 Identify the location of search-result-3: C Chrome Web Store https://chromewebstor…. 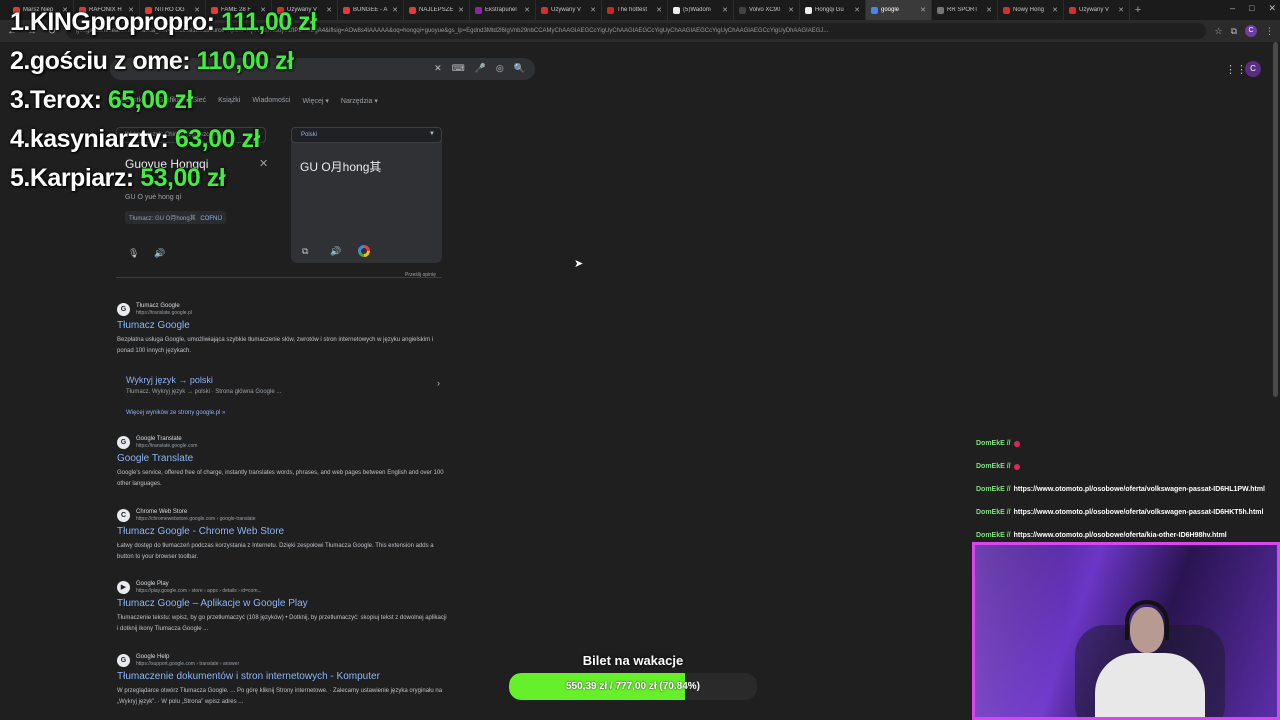
(282, 535).